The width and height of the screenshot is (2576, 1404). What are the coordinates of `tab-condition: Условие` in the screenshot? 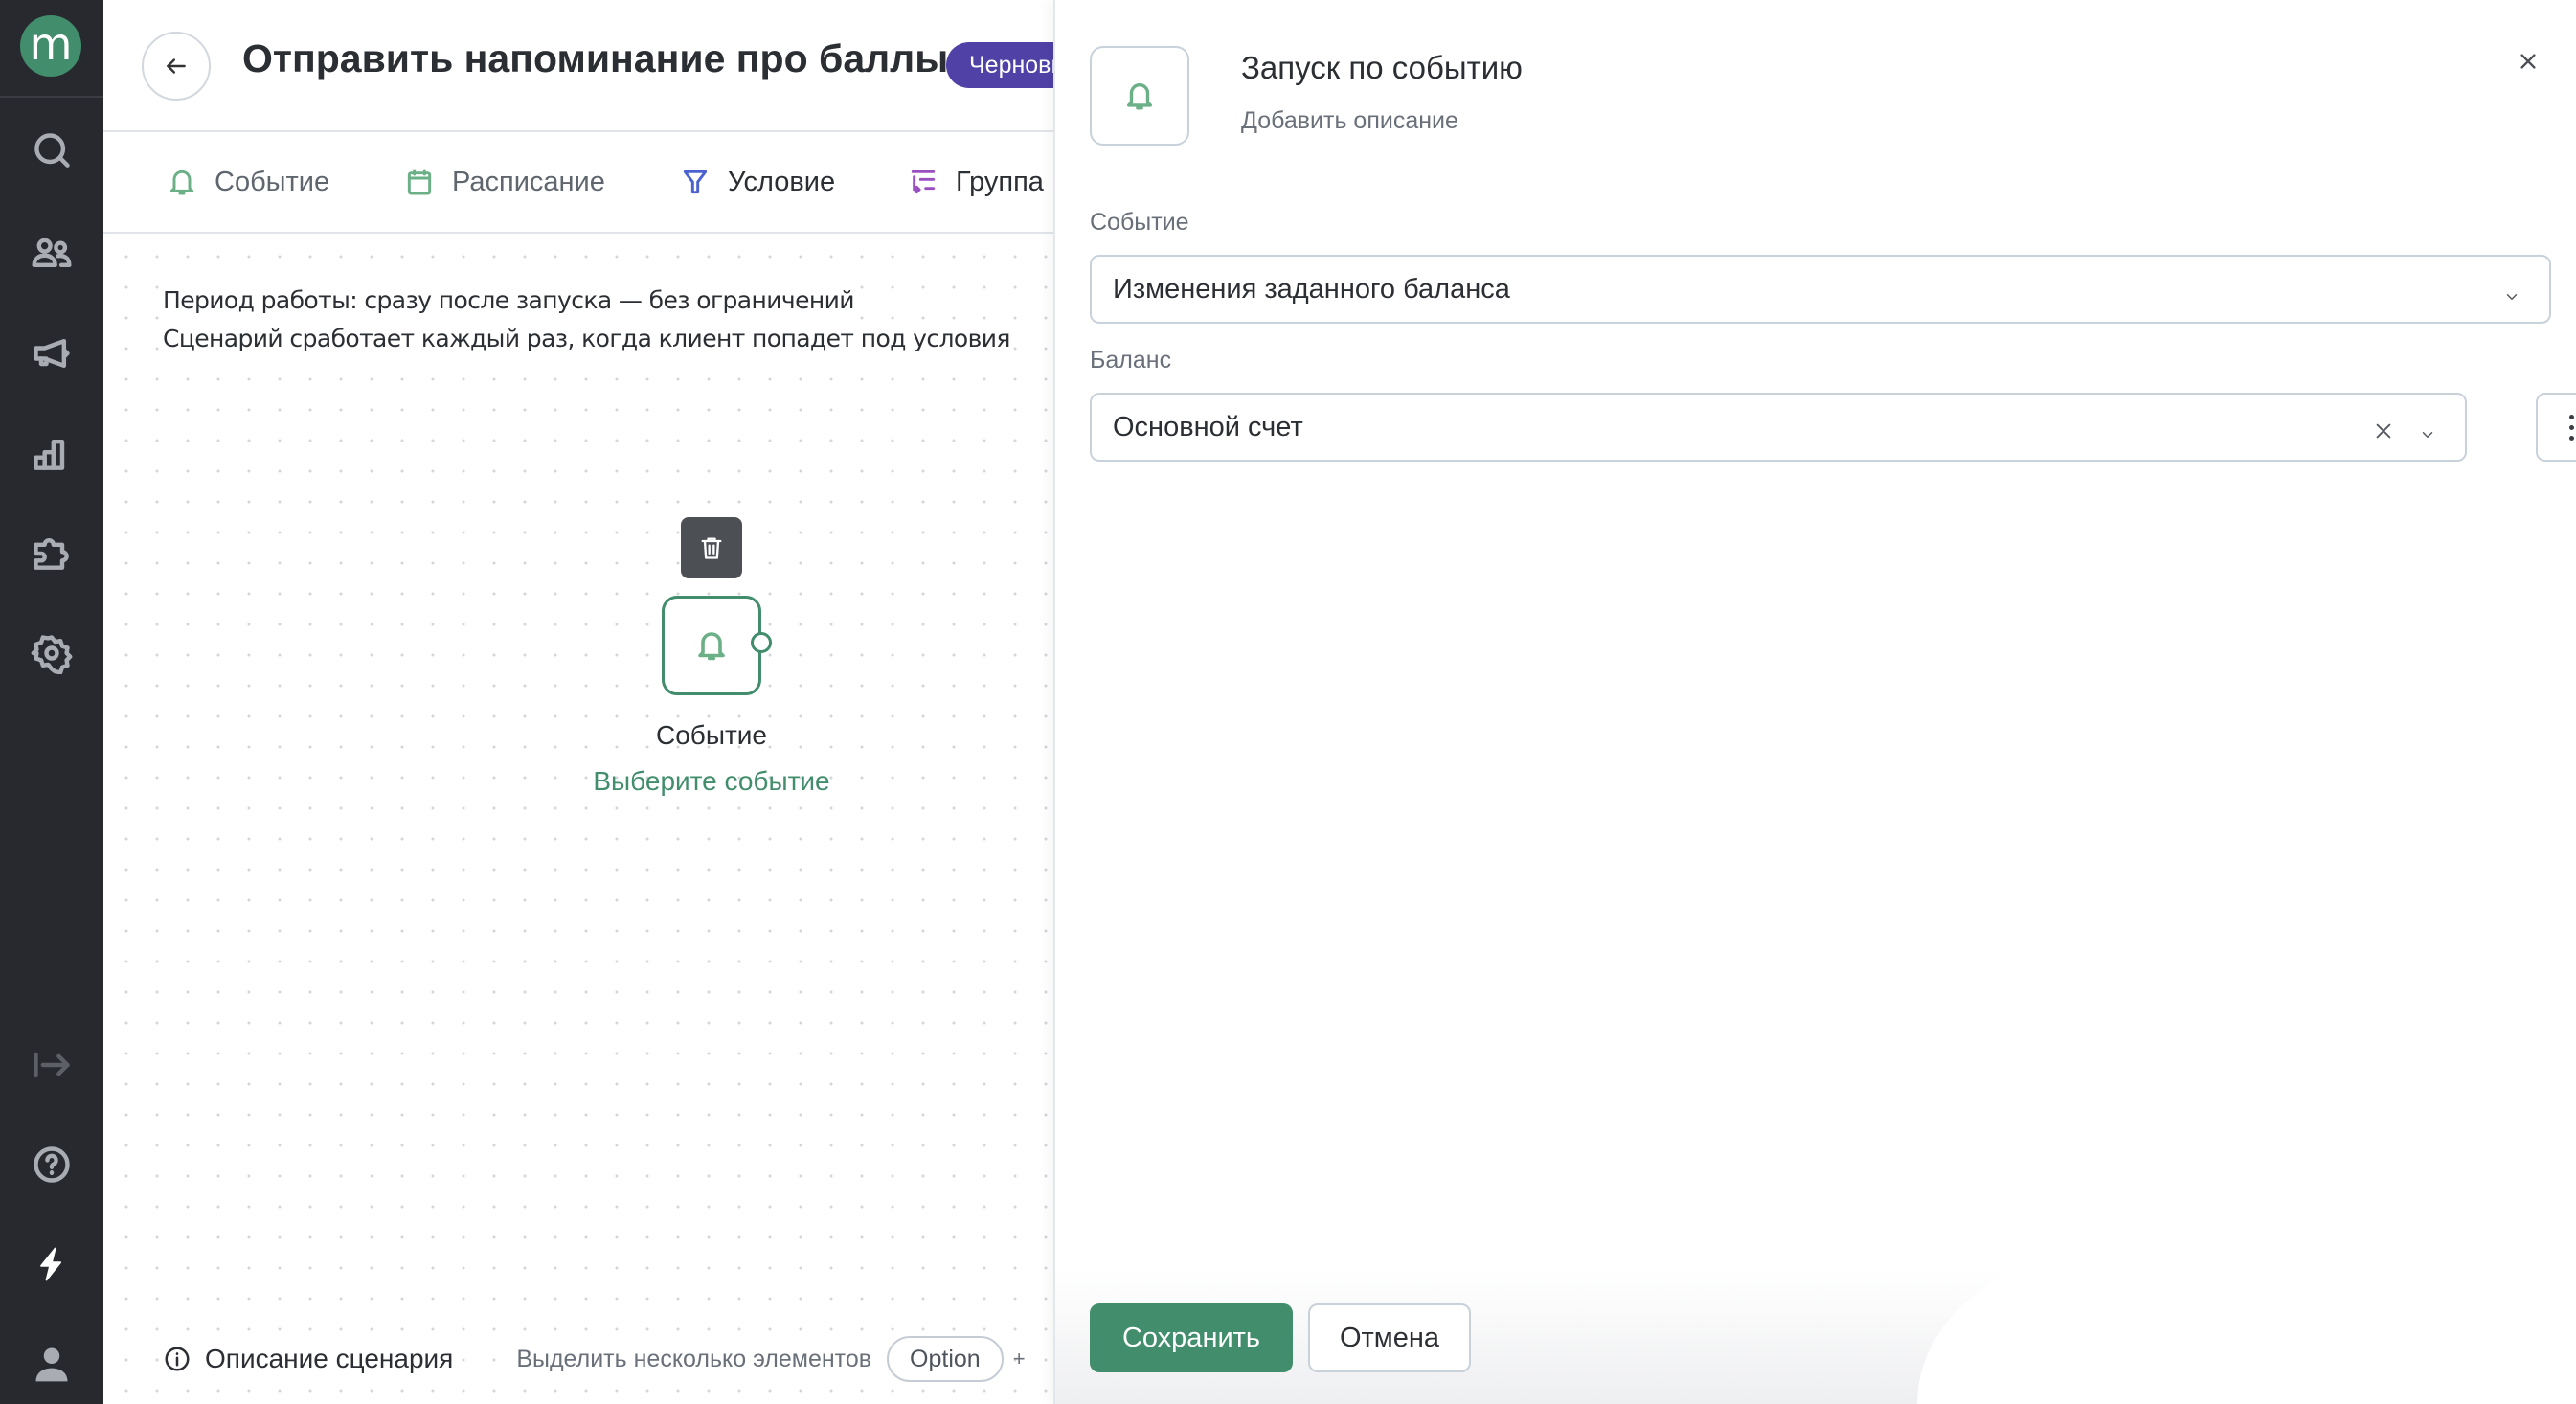 It's located at (757, 182).